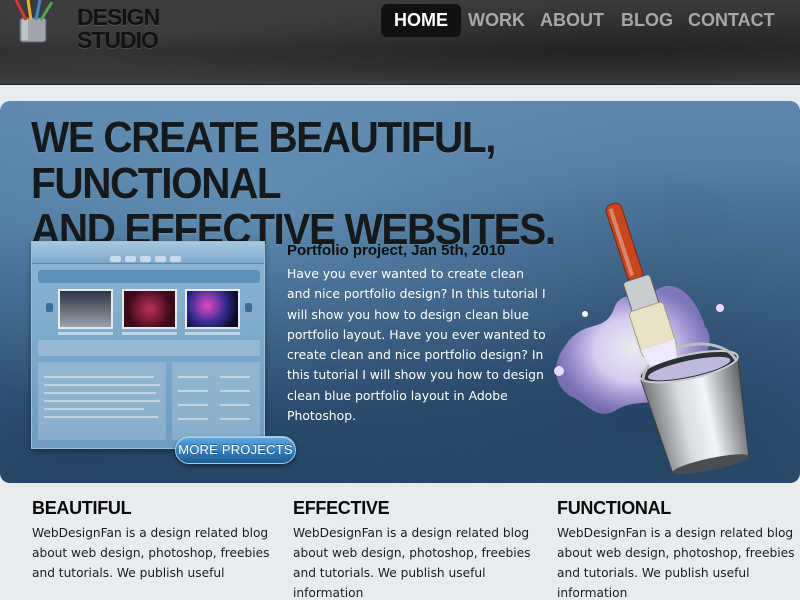  Describe the element at coordinates (147, 258) in the screenshot. I see `thumbnail-nav` at that location.